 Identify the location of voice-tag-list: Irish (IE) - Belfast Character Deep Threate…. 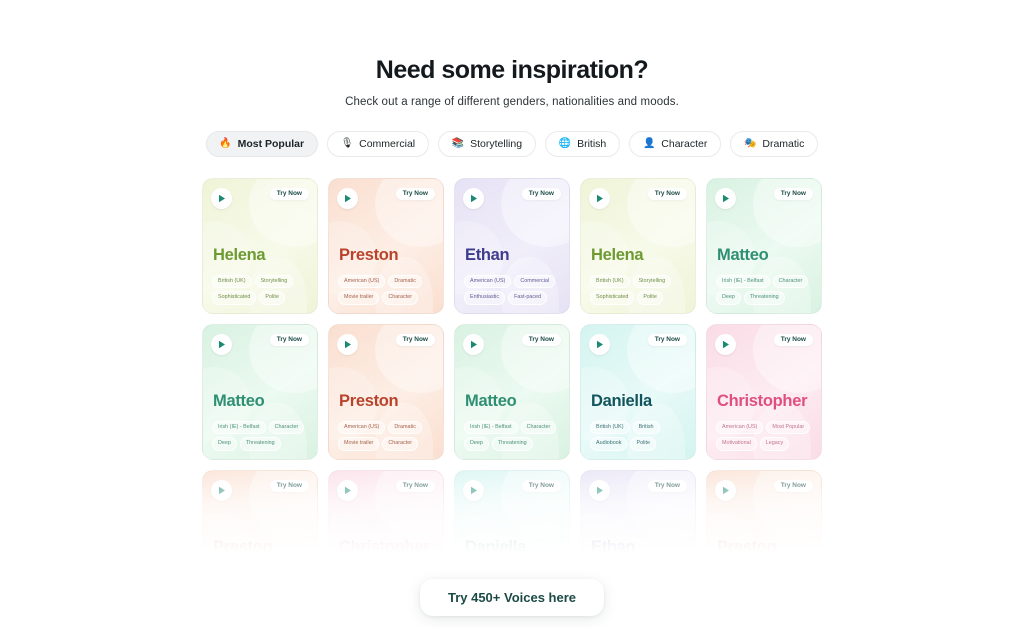
(260, 435).